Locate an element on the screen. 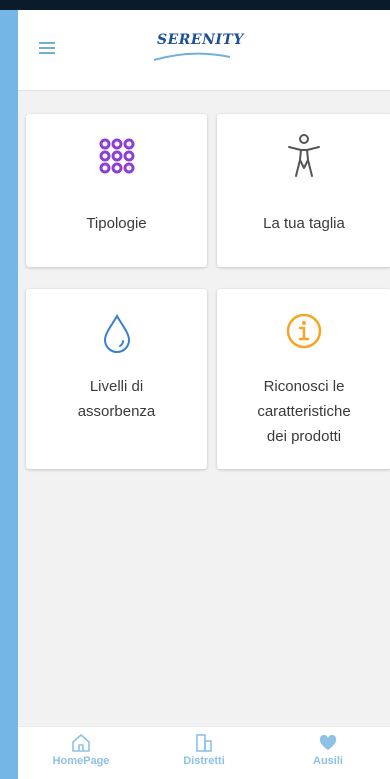  nav-item-homepage: HomePage is located at coordinates (81, 750).